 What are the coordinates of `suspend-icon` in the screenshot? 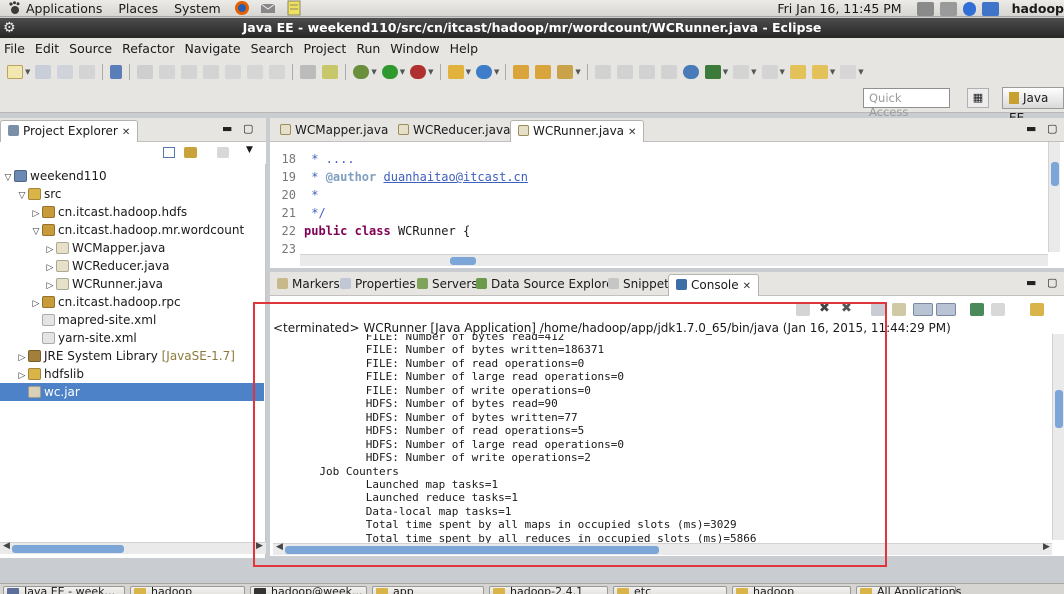 It's located at (167, 72).